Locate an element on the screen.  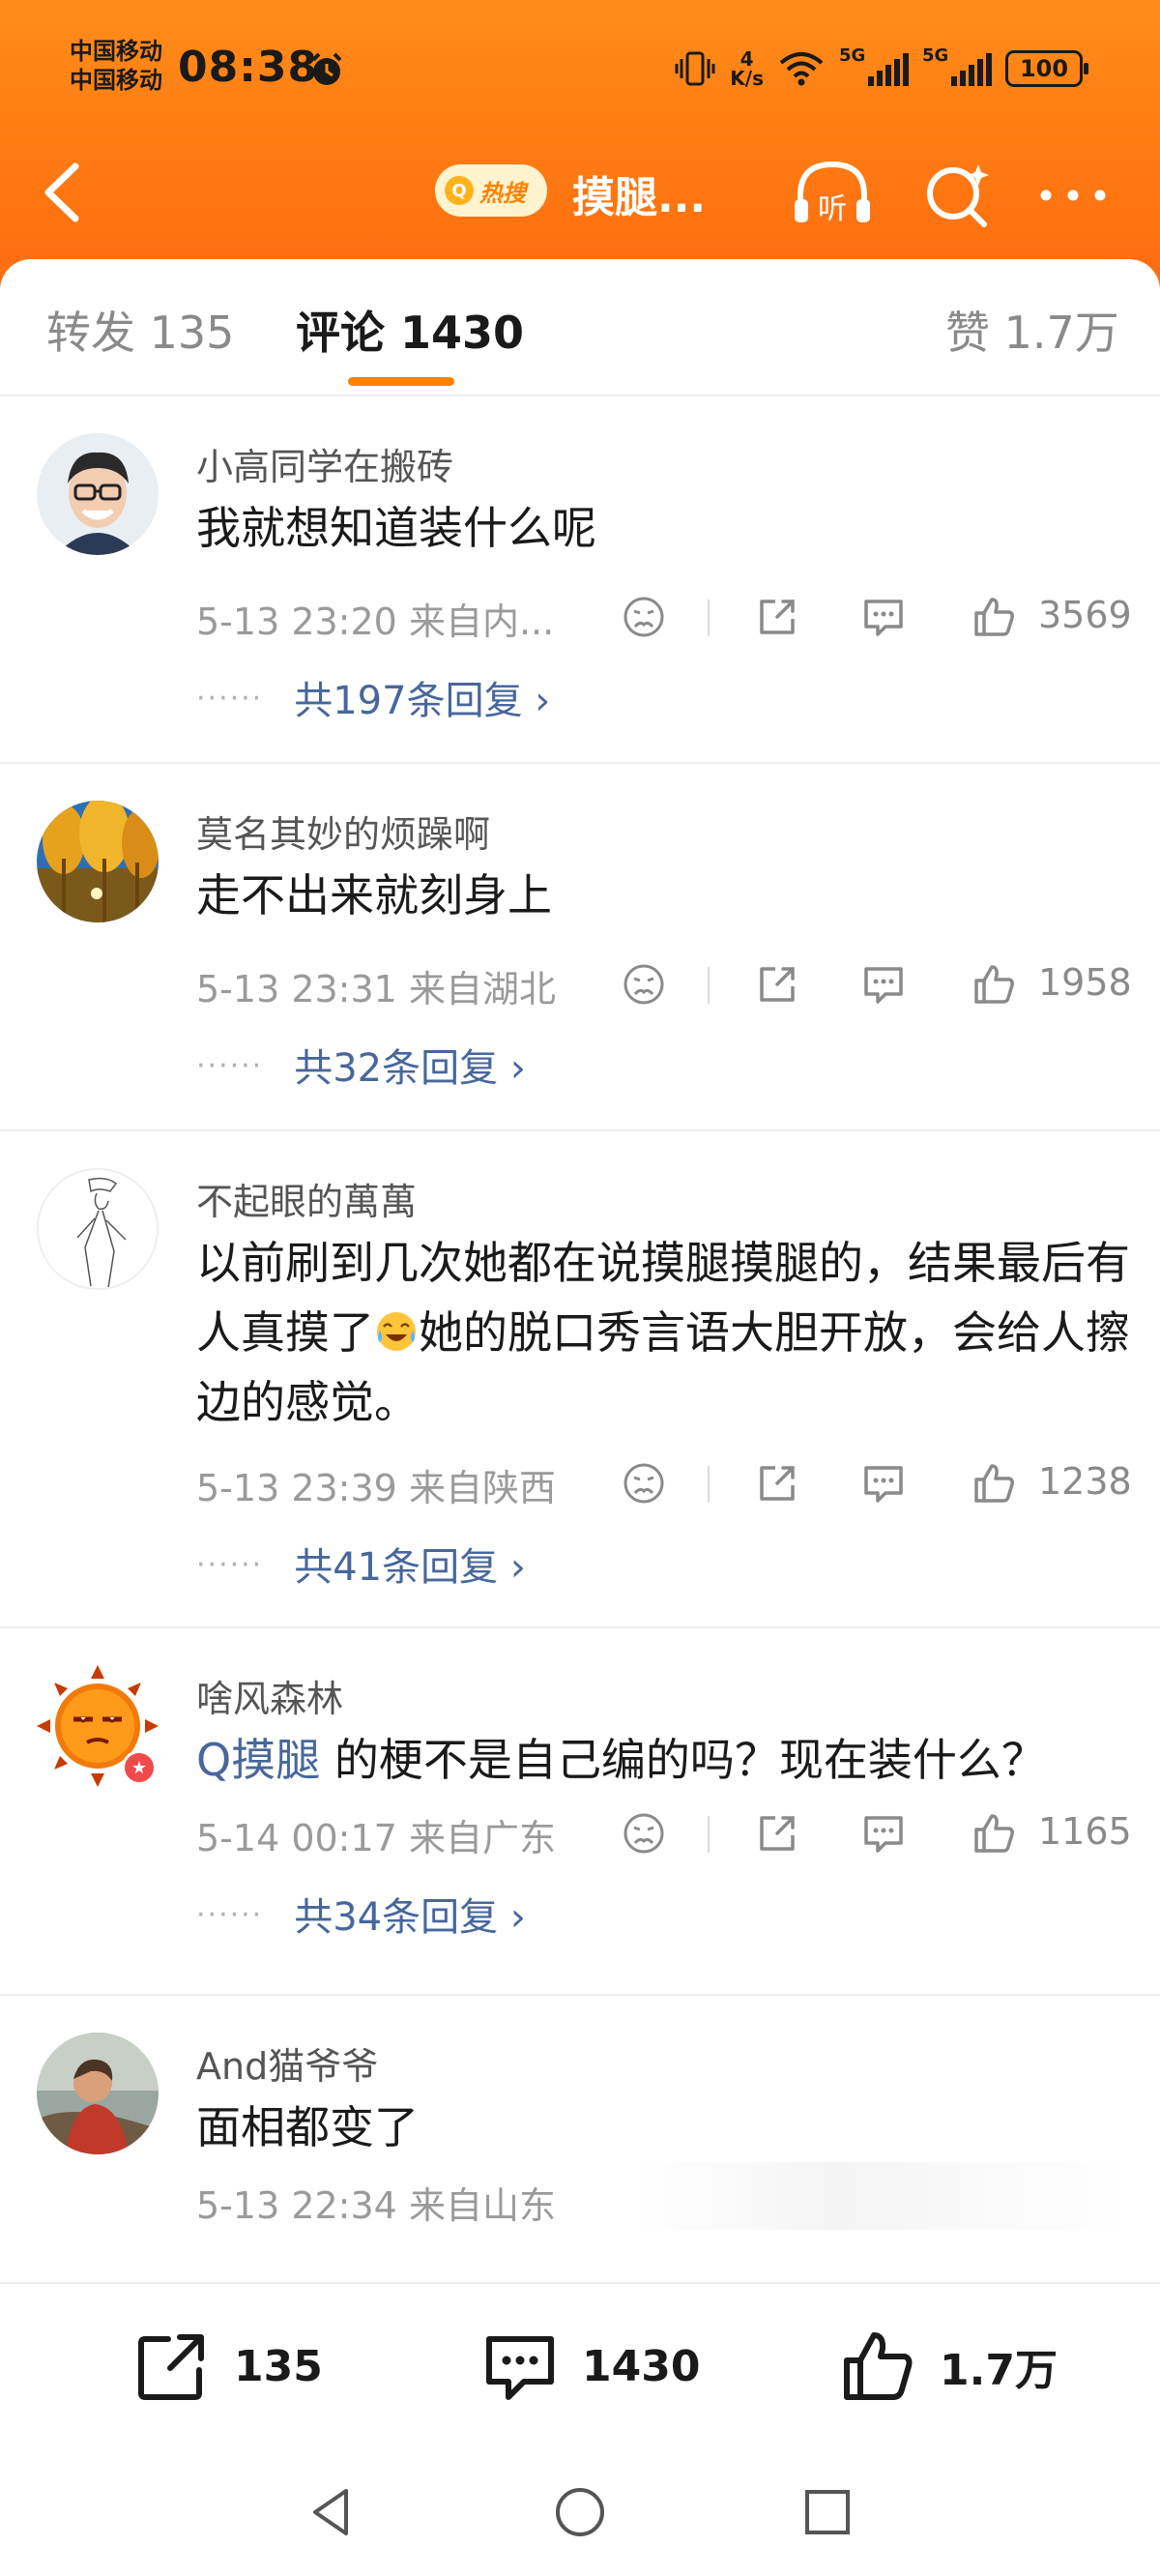
battery-icon: 100 is located at coordinates (1047, 68).